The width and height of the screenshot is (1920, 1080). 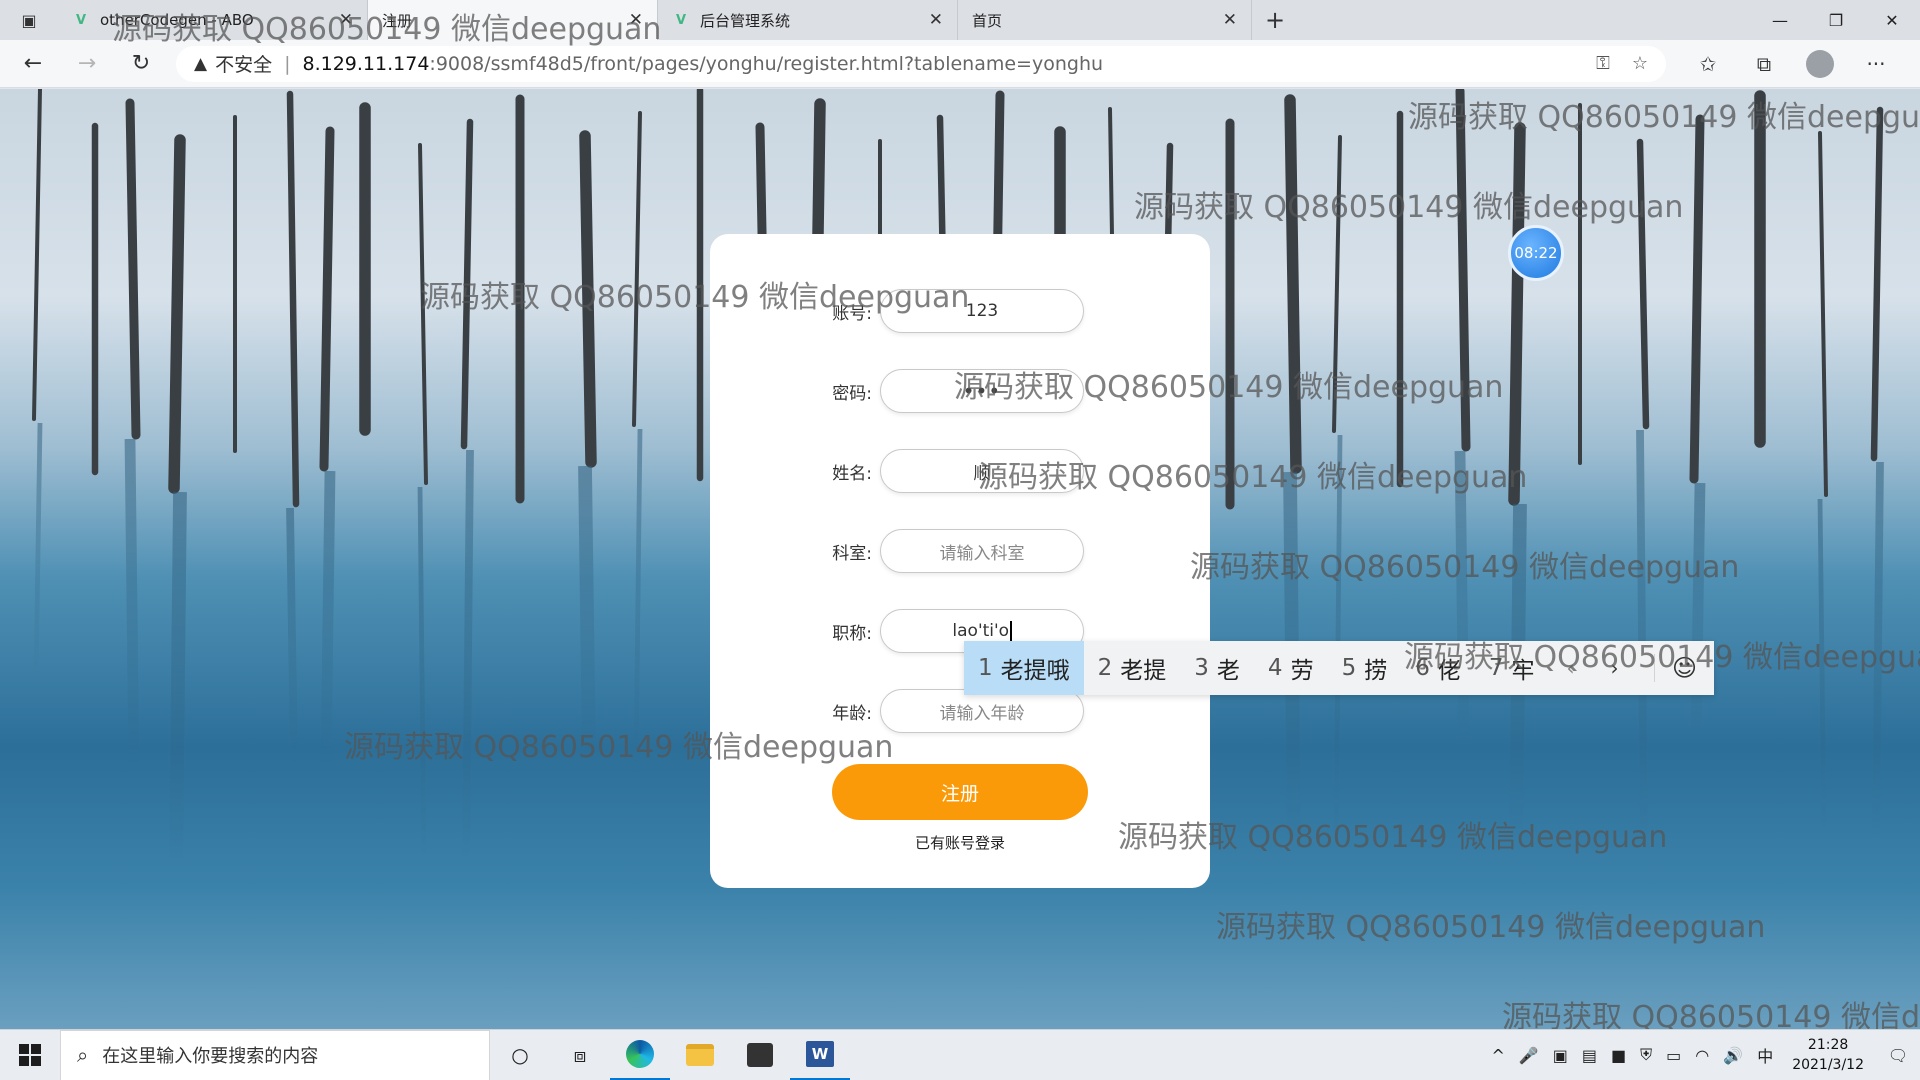 I want to click on text-caret, so click(x=1011, y=631).